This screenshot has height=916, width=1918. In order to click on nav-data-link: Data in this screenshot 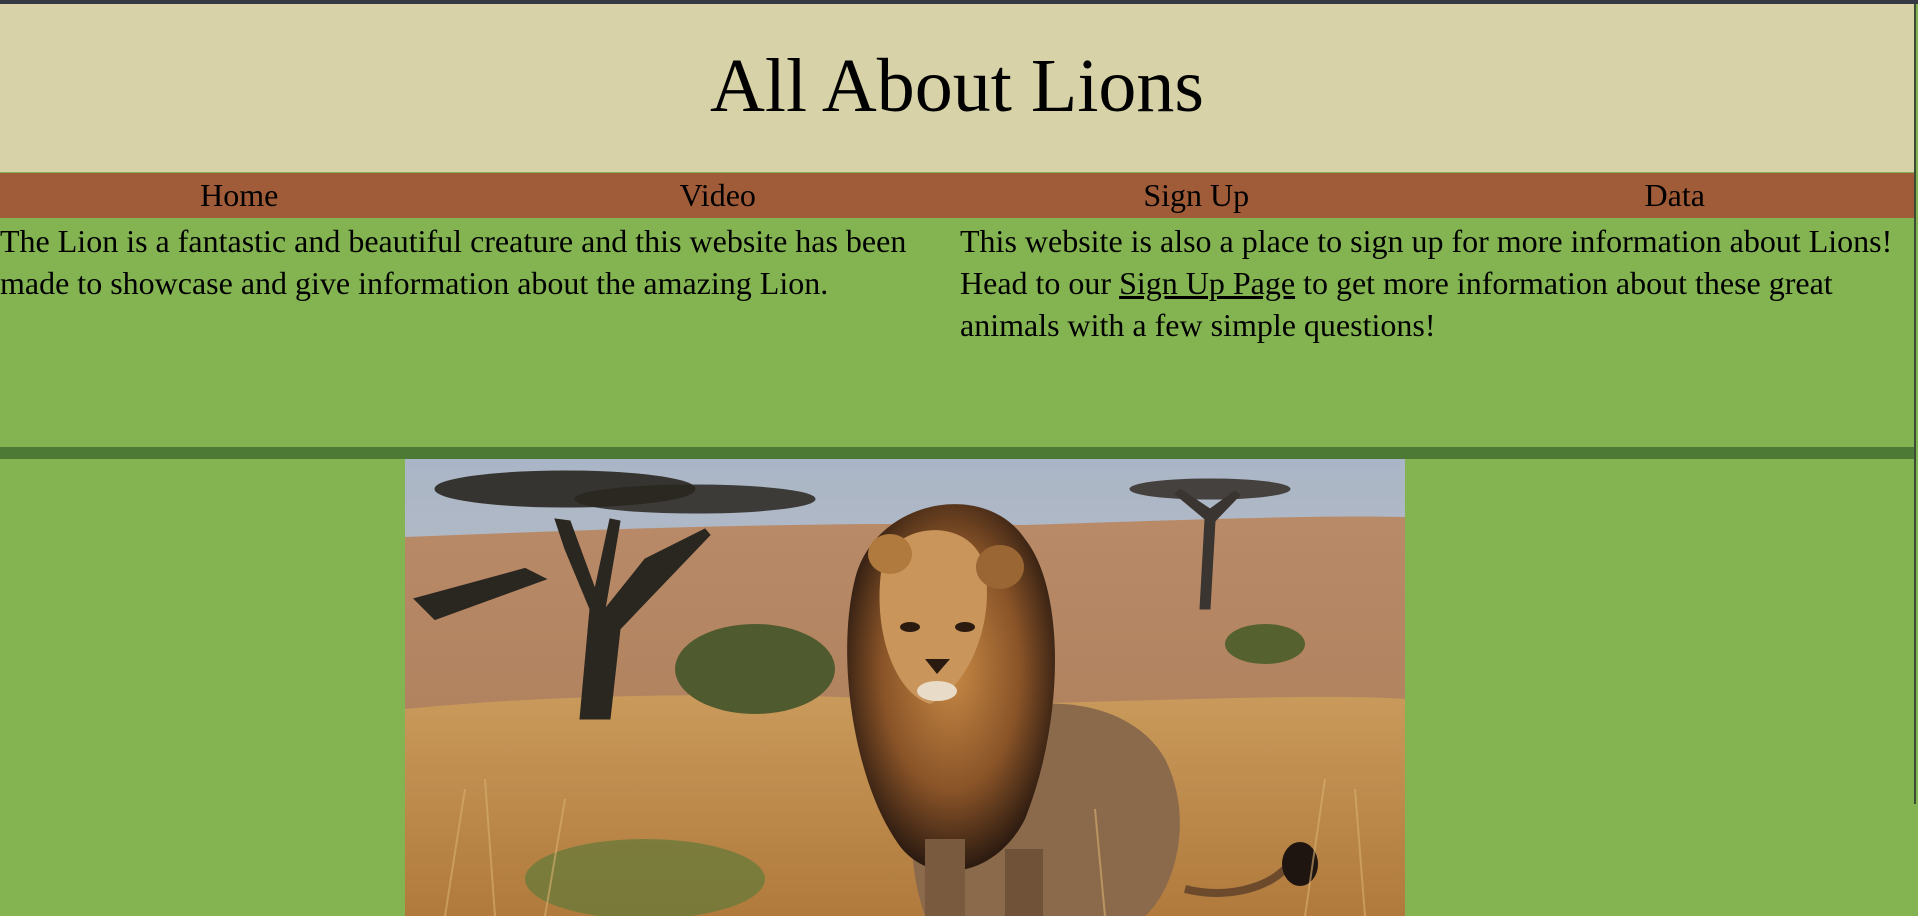, I will do `click(1675, 195)`.